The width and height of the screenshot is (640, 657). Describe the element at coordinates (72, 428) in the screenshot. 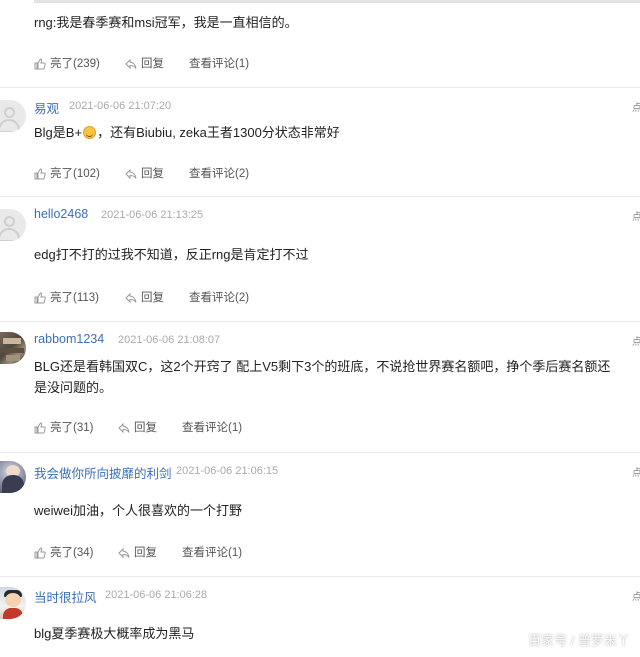

I see `like-count: 亮了(31)` at that location.